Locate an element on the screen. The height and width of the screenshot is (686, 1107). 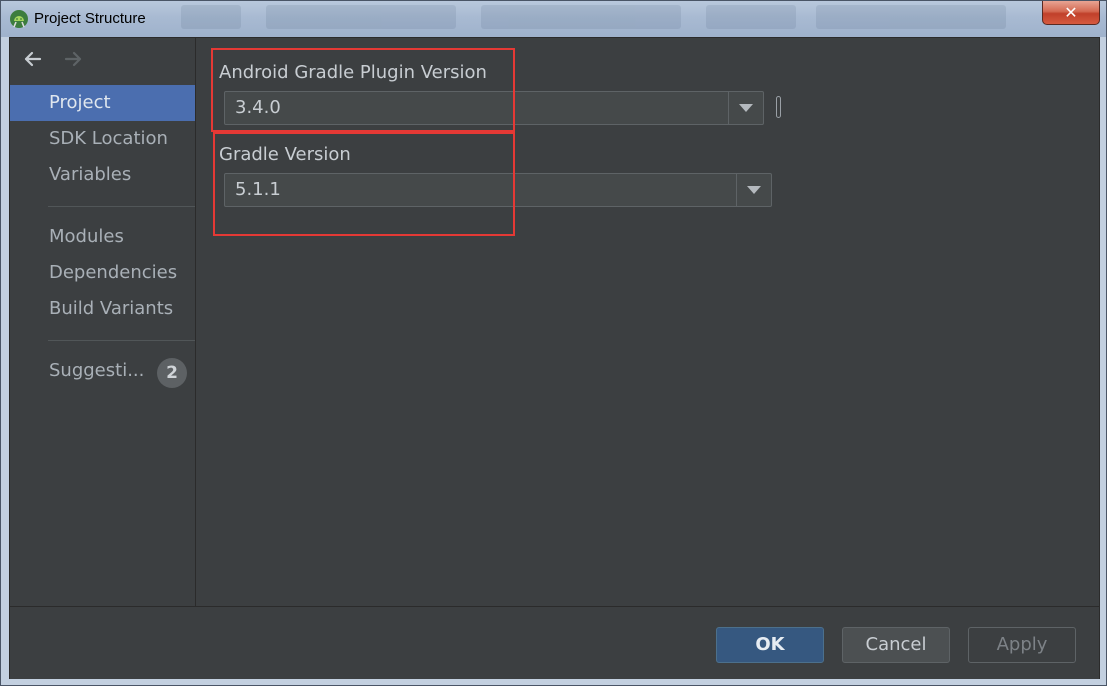
plugin-version-dropdown-button is located at coordinates (745, 108).